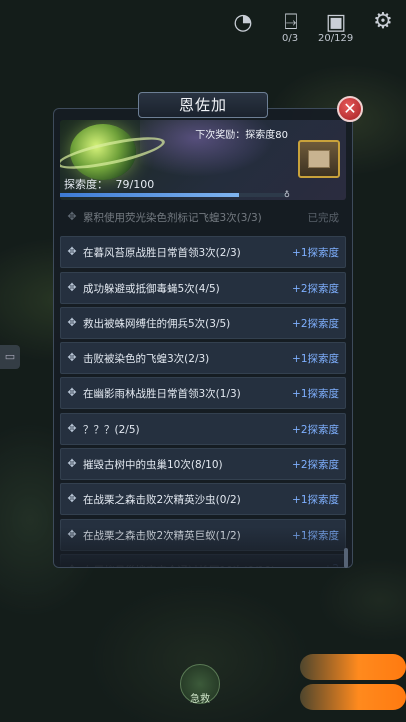  What do you see at coordinates (203, 24) in the screenshot?
I see `top-hud: ◔ ⍈ 0/3 ▣ 20/129 ⚙` at bounding box center [203, 24].